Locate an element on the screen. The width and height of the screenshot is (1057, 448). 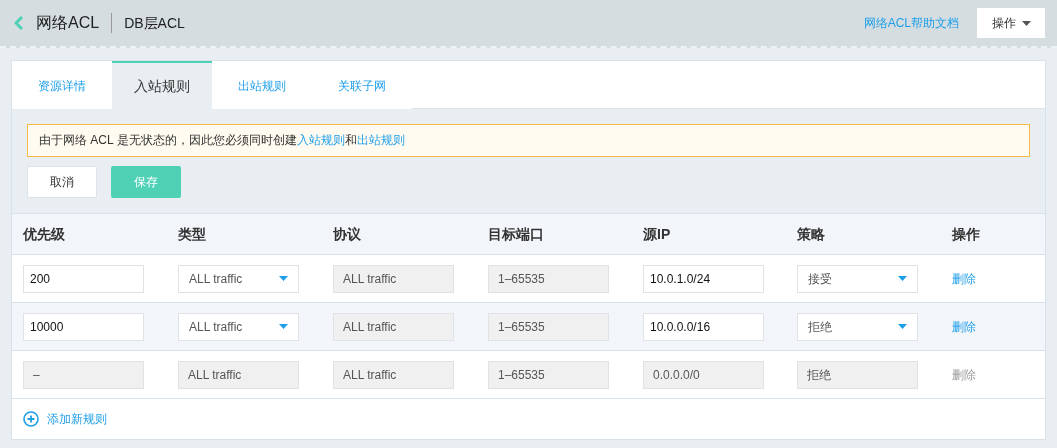
column-header: 目标端口 is located at coordinates (516, 234).